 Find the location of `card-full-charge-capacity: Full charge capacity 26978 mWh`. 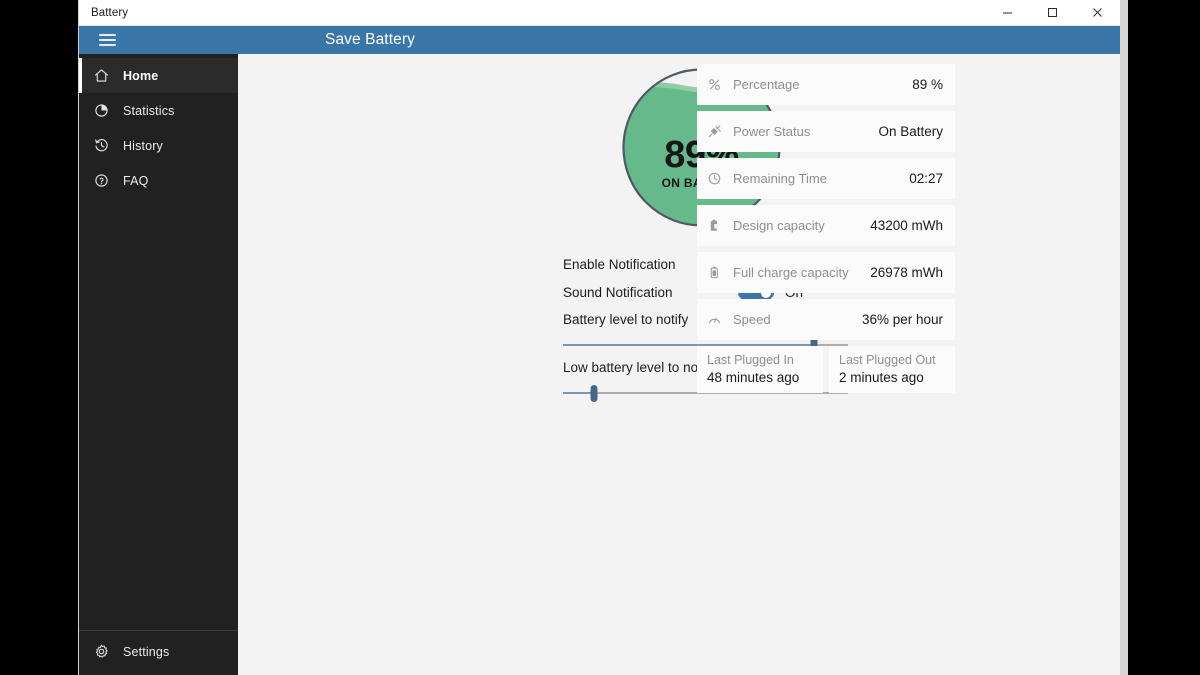

card-full-charge-capacity: Full charge capacity 26978 mWh is located at coordinates (826, 272).